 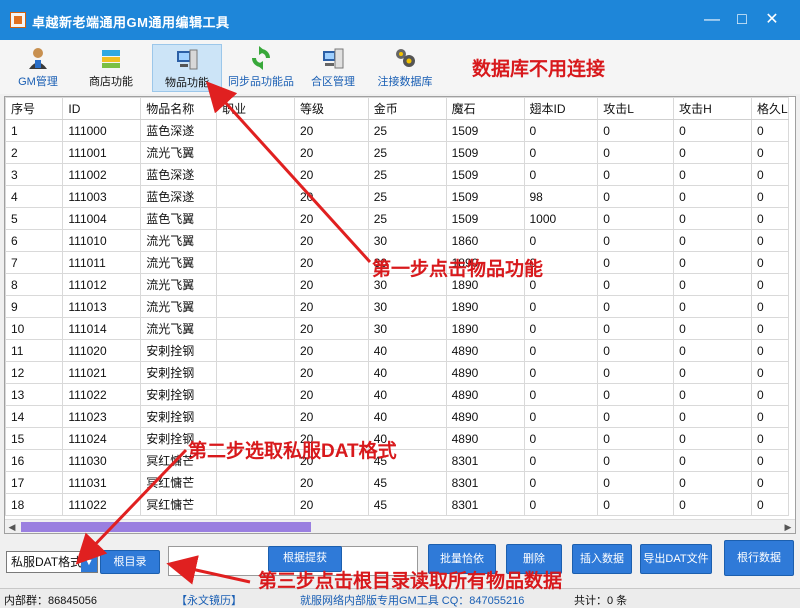 What do you see at coordinates (102, 196) in the screenshot?
I see `table-cell: 111003` at bounding box center [102, 196].